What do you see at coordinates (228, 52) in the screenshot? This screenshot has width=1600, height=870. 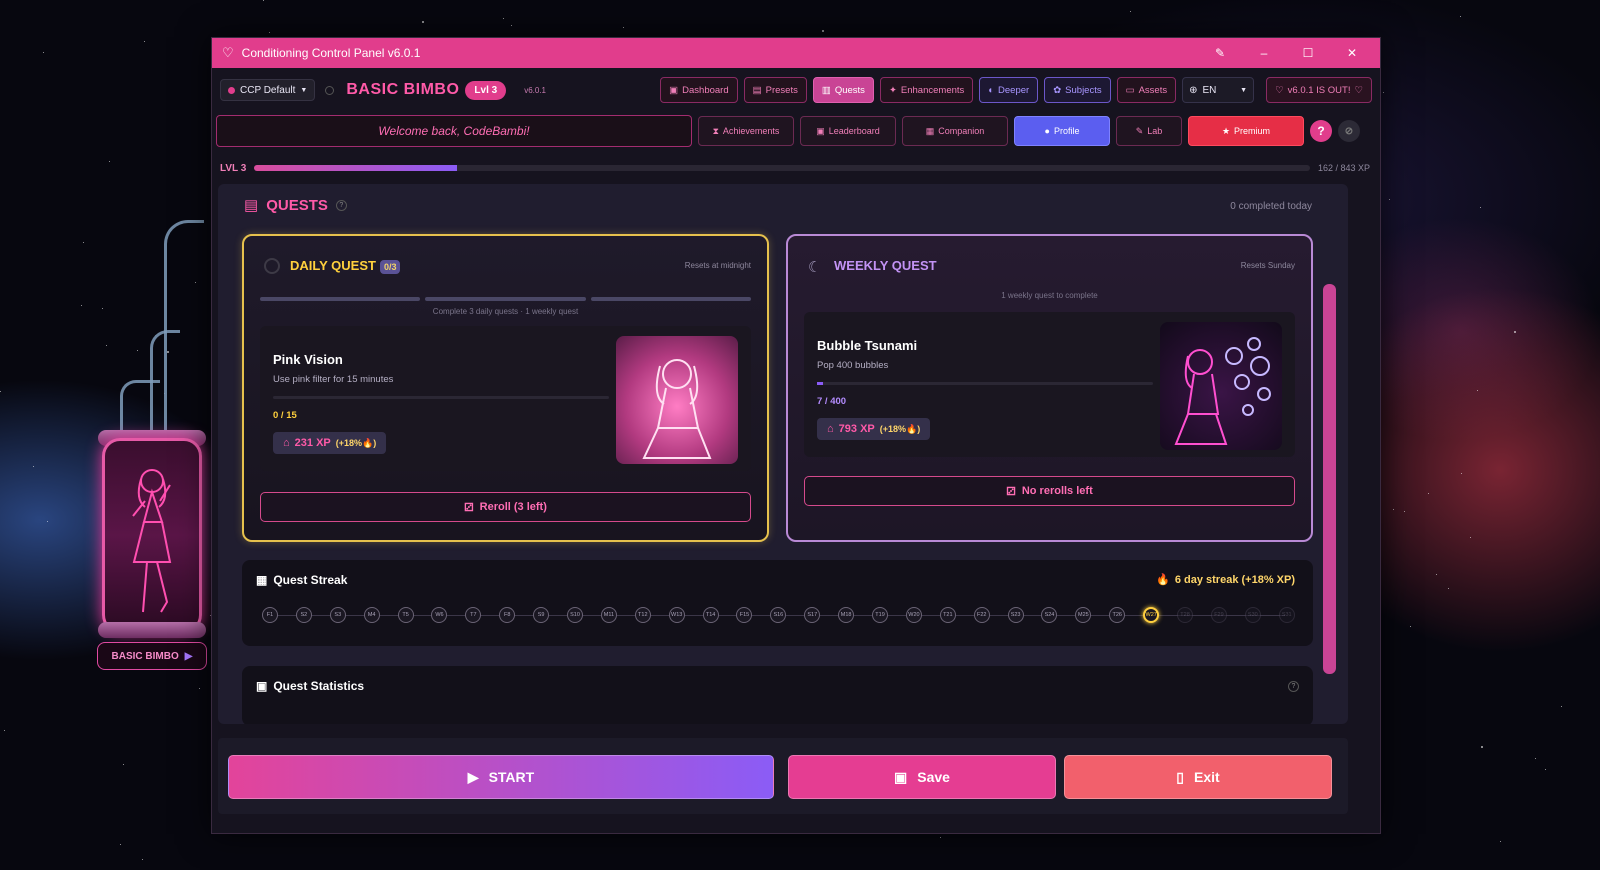 I see `app-heart-icon: ♡` at bounding box center [228, 52].